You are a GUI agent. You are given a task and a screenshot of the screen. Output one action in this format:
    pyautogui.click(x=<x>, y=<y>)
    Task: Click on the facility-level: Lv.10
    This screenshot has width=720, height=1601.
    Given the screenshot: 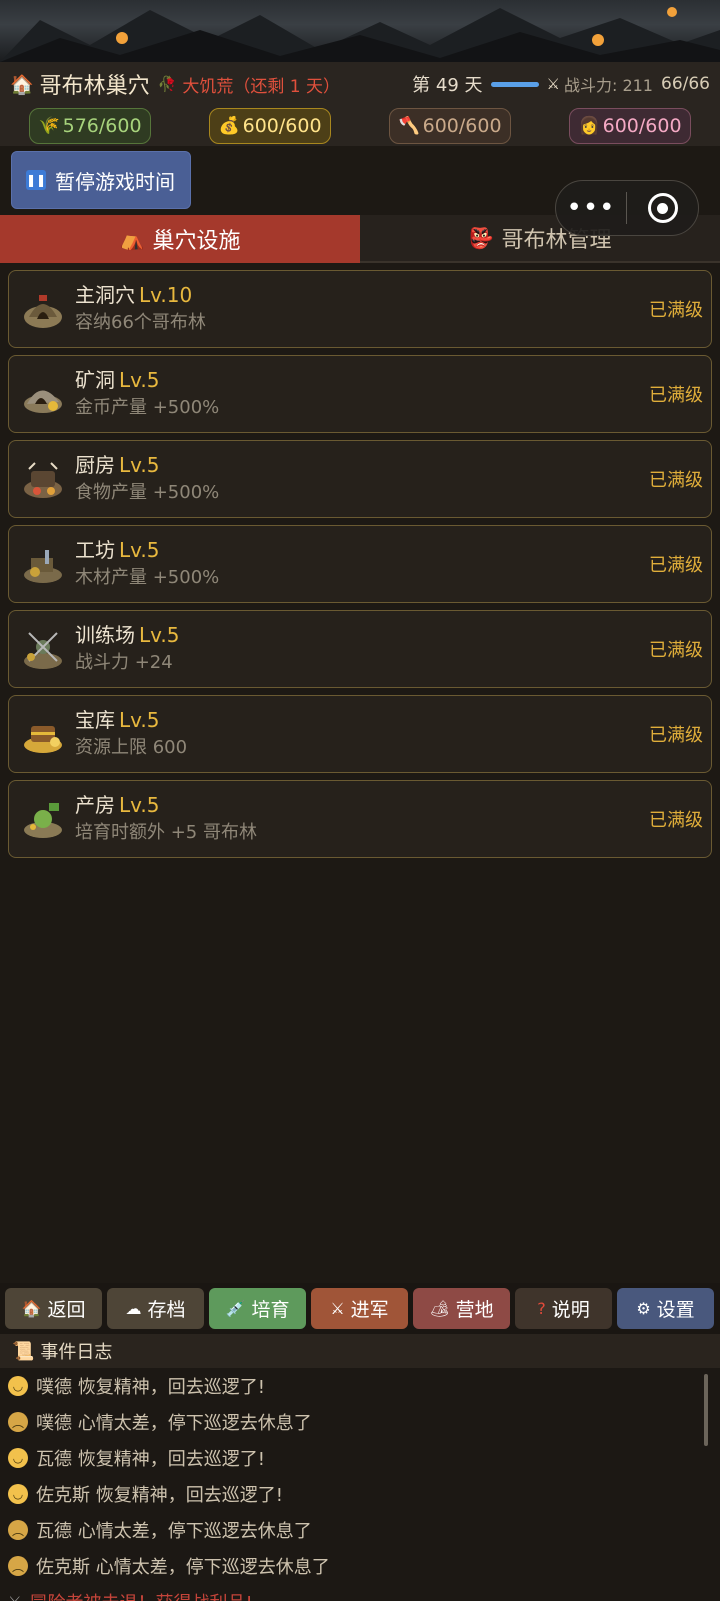 What is the action you would take?
    pyautogui.click(x=166, y=295)
    